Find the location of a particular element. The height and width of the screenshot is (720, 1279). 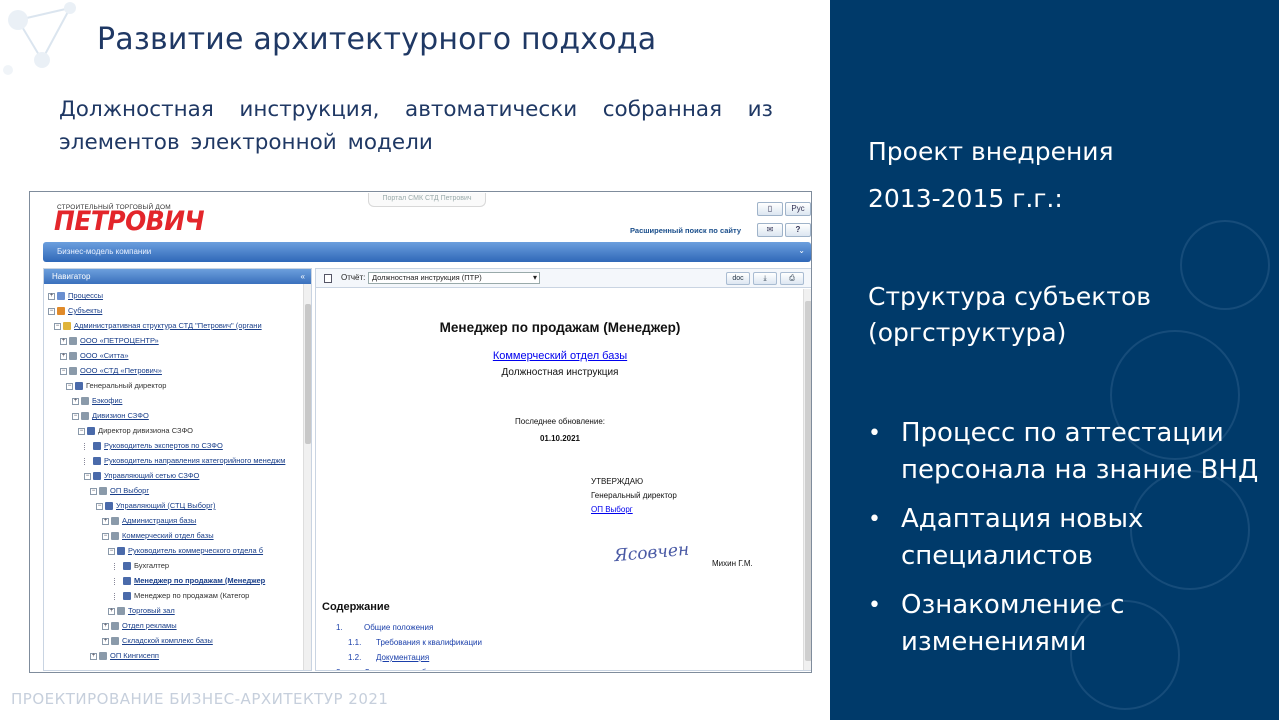

report-select: Должностная инструкция (ПТР) is located at coordinates (454, 278).